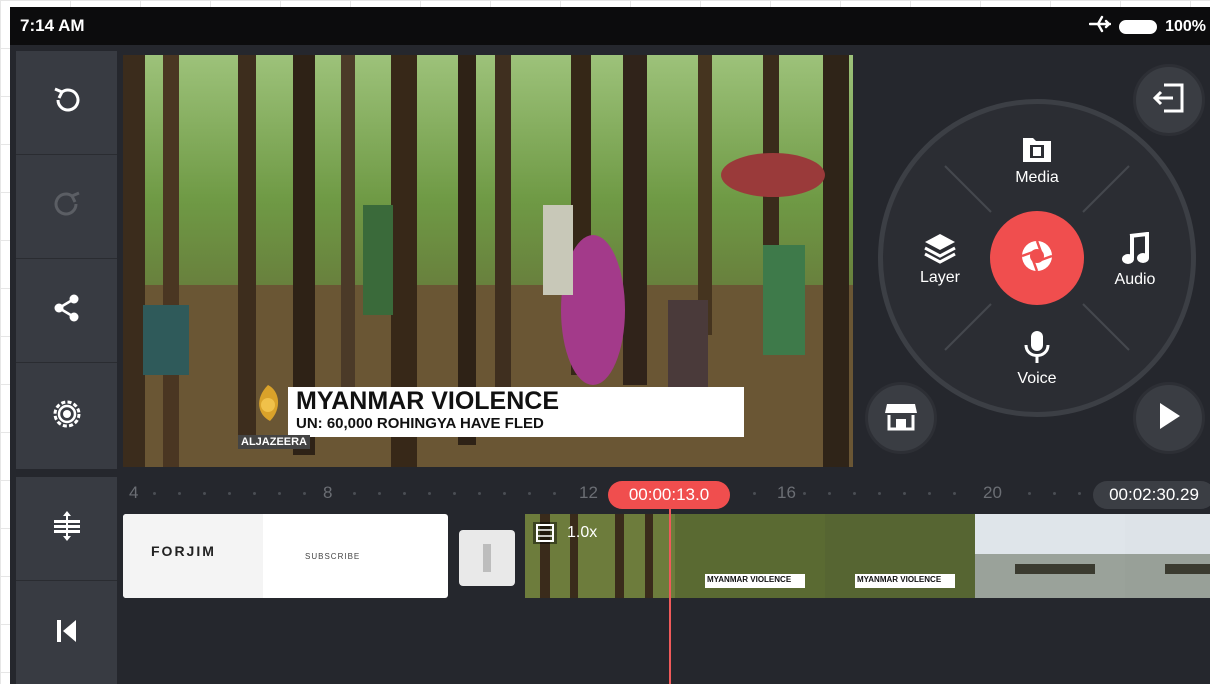 The width and height of the screenshot is (1210, 684). I want to click on undo-icon, so click(67, 102).